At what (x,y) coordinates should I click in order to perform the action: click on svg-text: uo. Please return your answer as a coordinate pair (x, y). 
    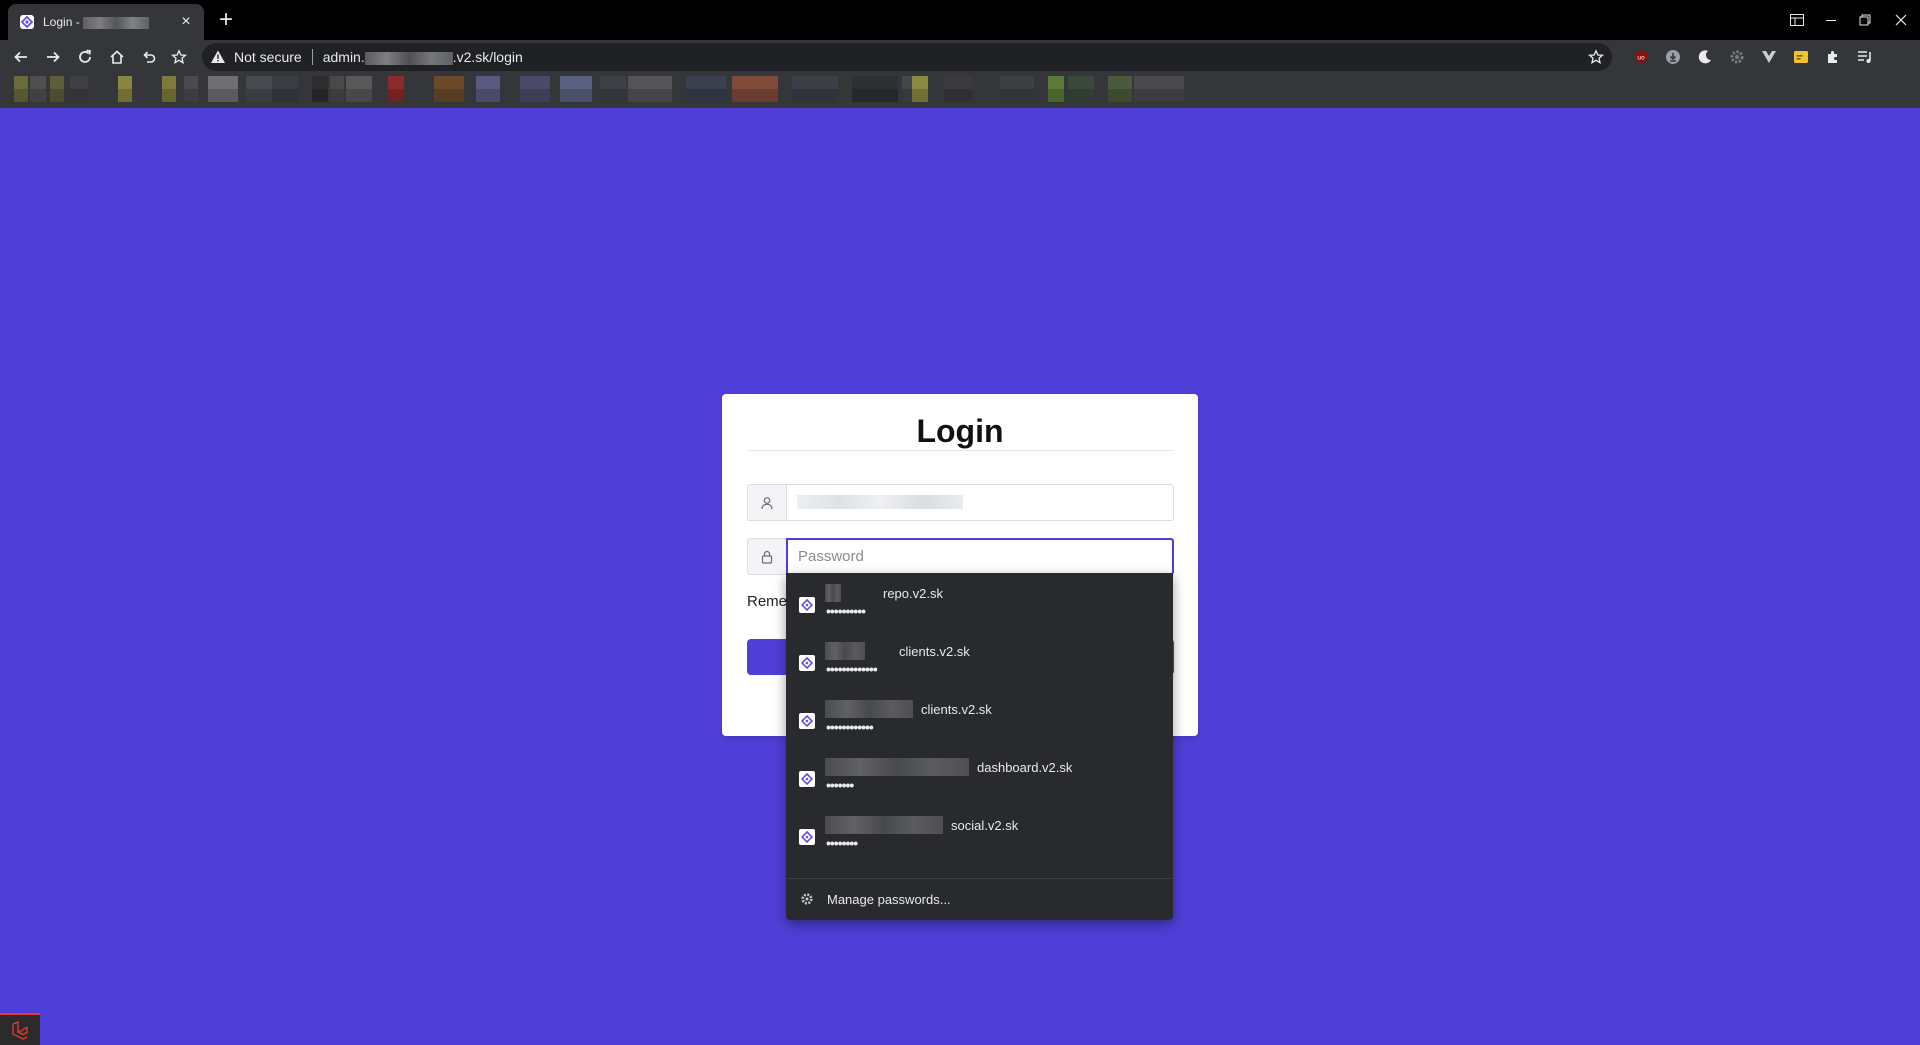
    Looking at the image, I should click on (1641, 58).